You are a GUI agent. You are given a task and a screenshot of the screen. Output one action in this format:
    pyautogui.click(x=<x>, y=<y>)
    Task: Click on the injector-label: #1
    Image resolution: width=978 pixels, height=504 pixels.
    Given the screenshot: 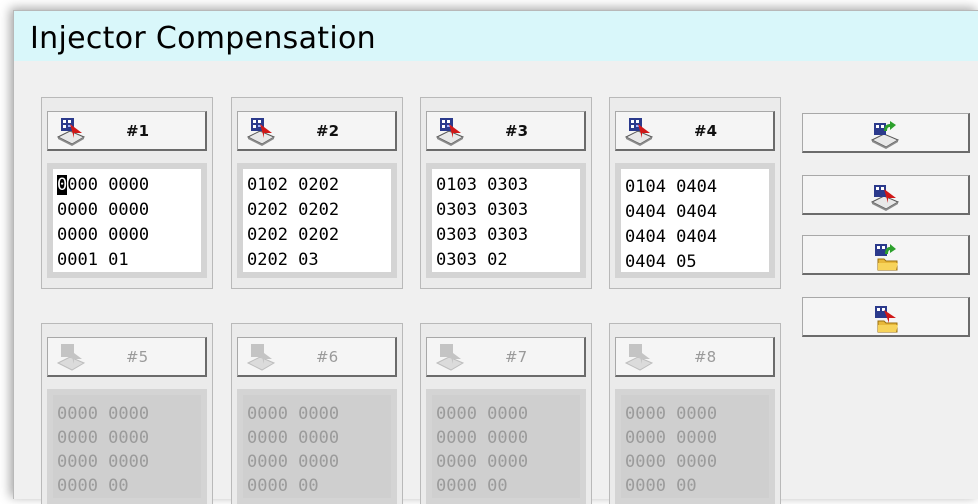 What is the action you would take?
    pyautogui.click(x=138, y=131)
    